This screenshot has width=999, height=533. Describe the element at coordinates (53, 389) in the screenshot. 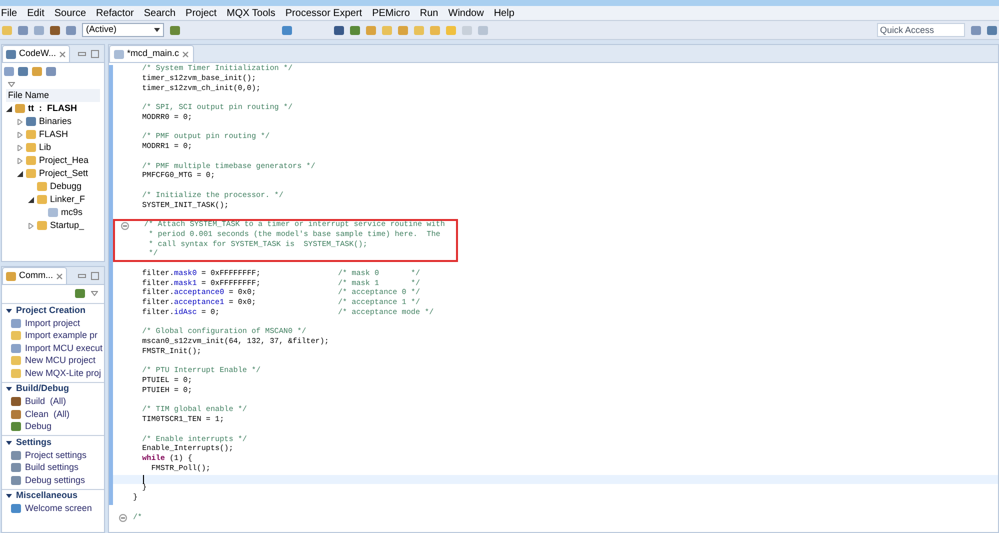

I see `section-header: Build/Debug` at that location.